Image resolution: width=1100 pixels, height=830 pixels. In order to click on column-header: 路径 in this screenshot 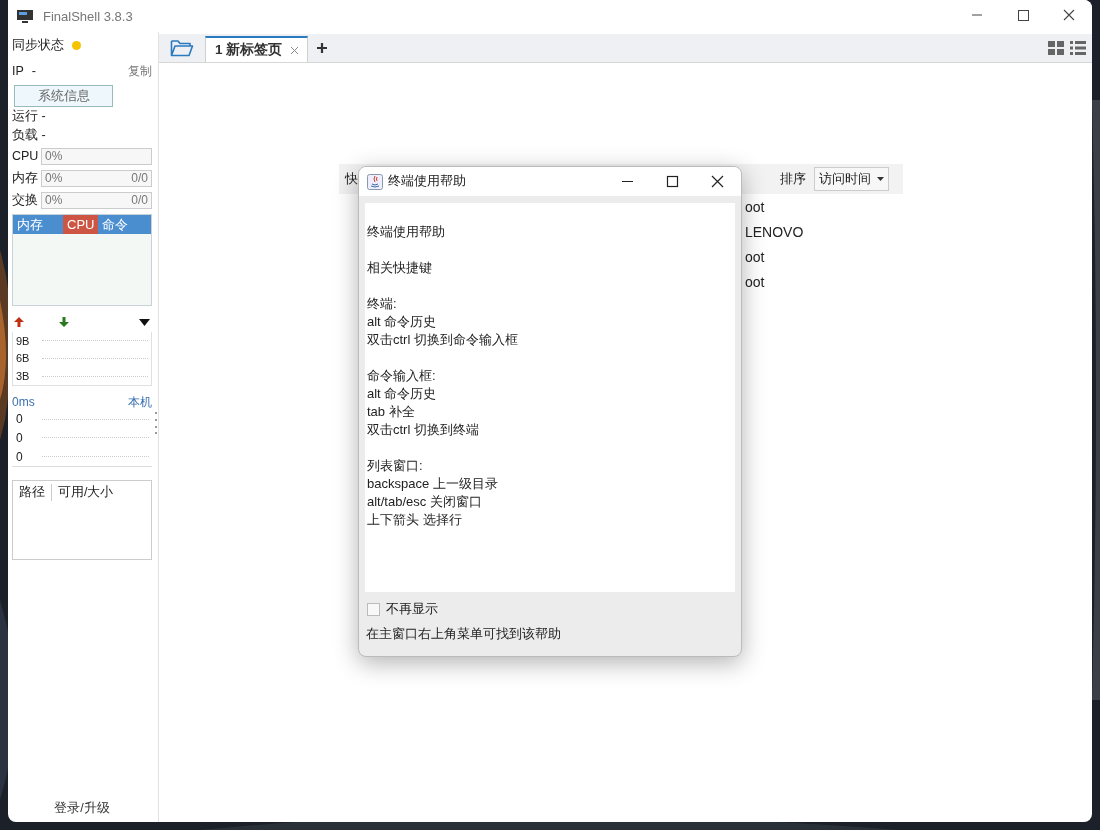, I will do `click(32, 492)`.